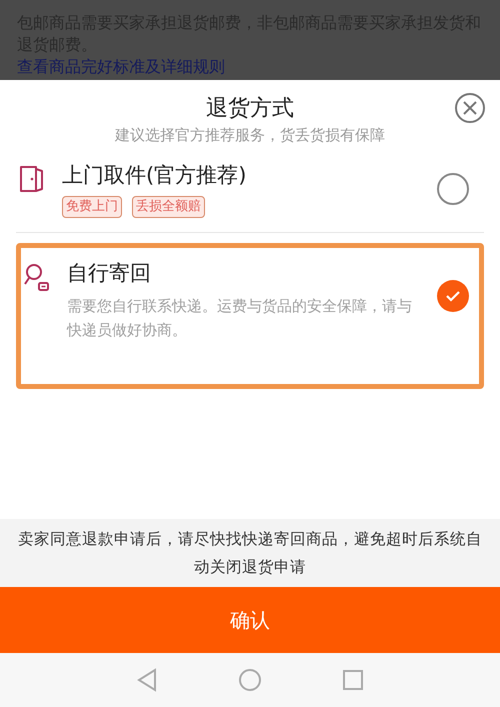 Image resolution: width=500 pixels, height=707 pixels. I want to click on door-icon, so click(32, 179).